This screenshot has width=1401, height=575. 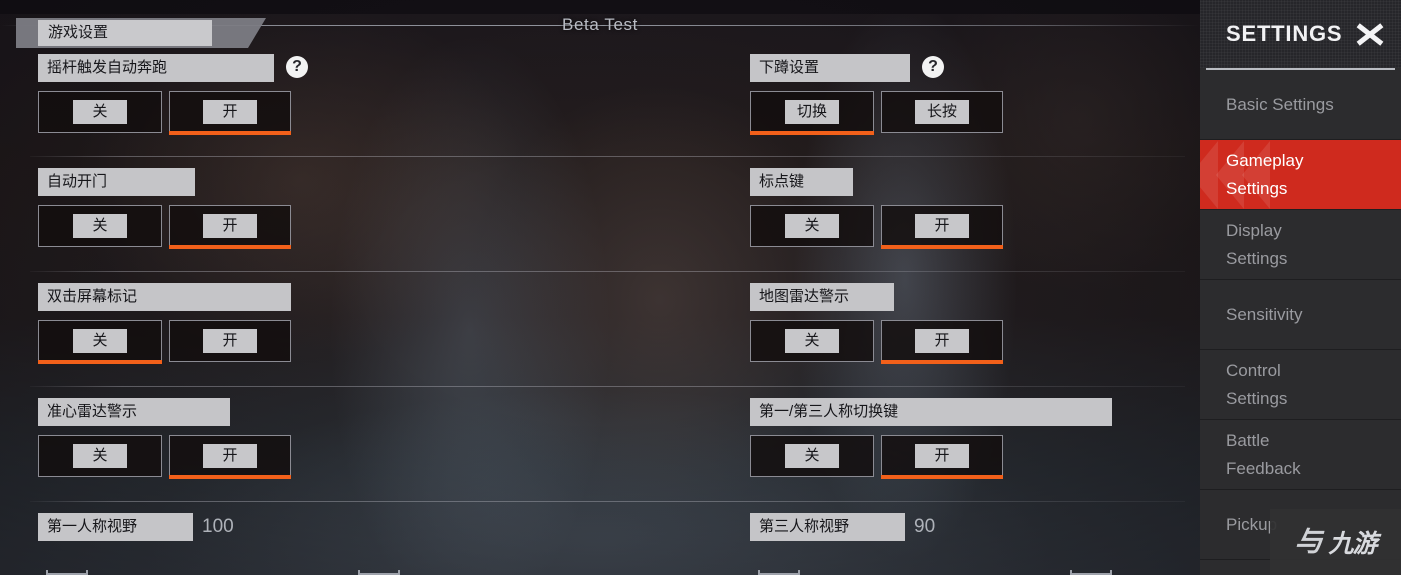 I want to click on setting-header: 第一人称视野 100, so click(x=136, y=527).